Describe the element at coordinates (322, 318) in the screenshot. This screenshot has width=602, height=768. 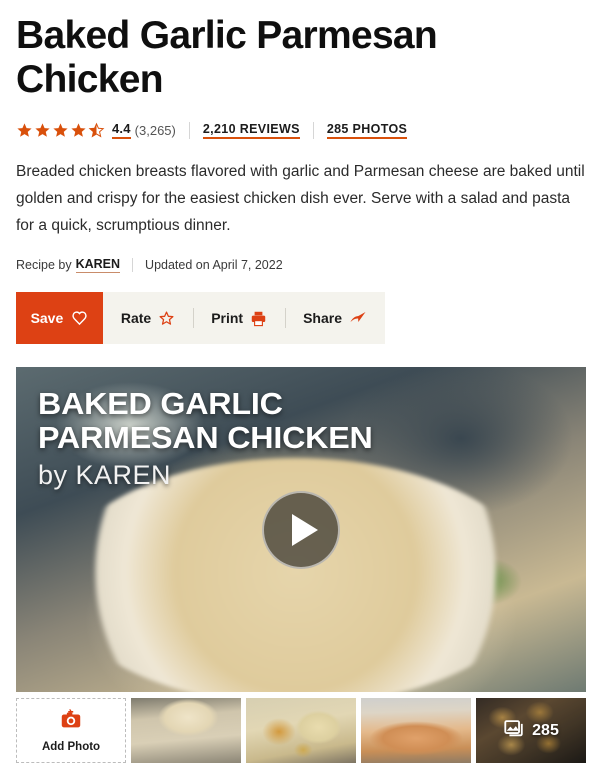
I see `share-button-label: Share` at that location.